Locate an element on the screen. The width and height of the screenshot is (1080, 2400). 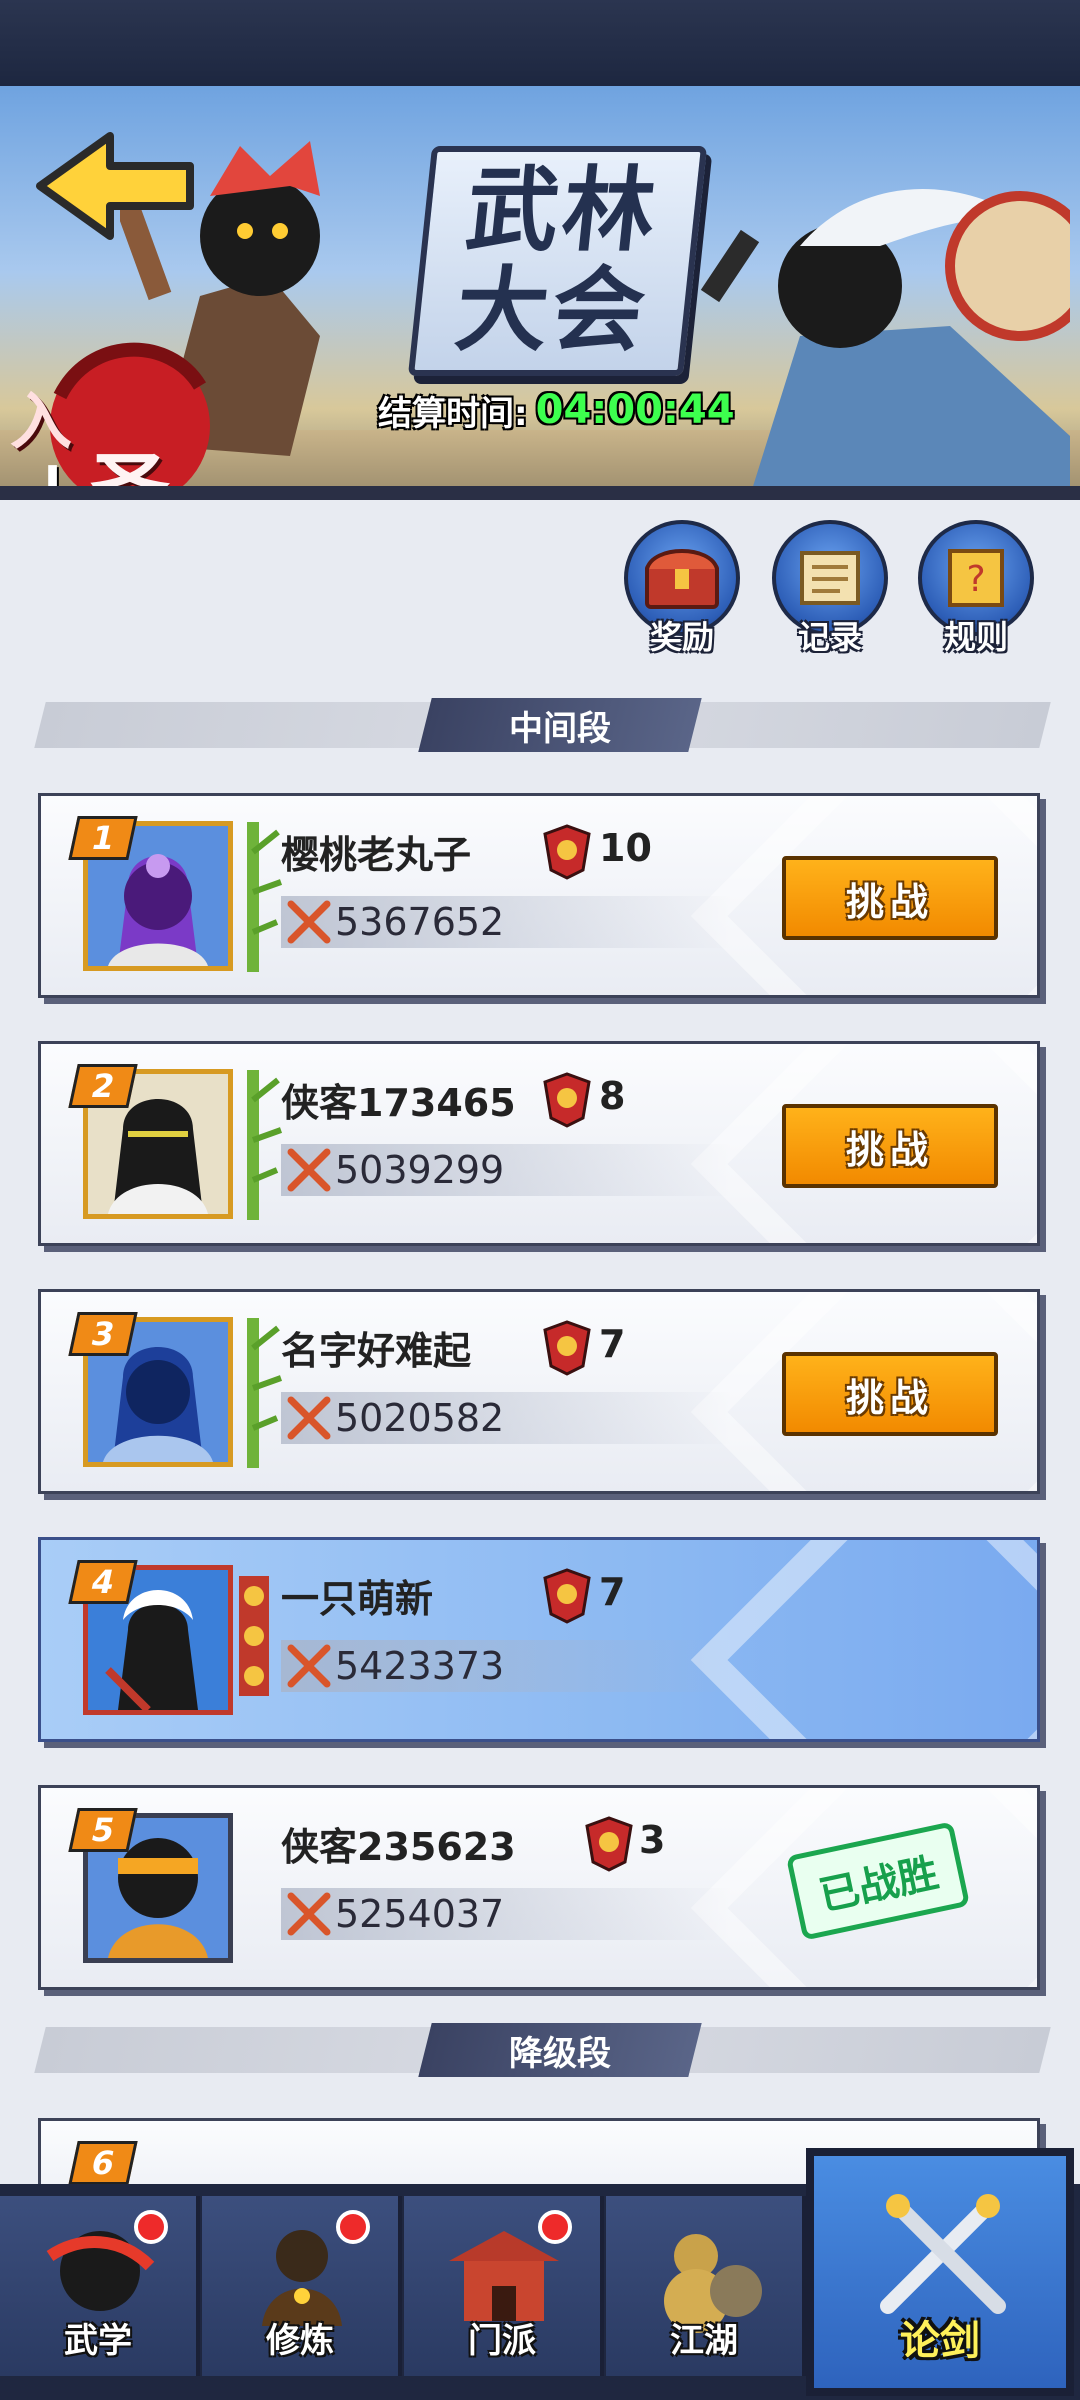
player-card-1: 1 樱桃老丸子 10 5367652 挑战 is located at coordinates (539, 895).